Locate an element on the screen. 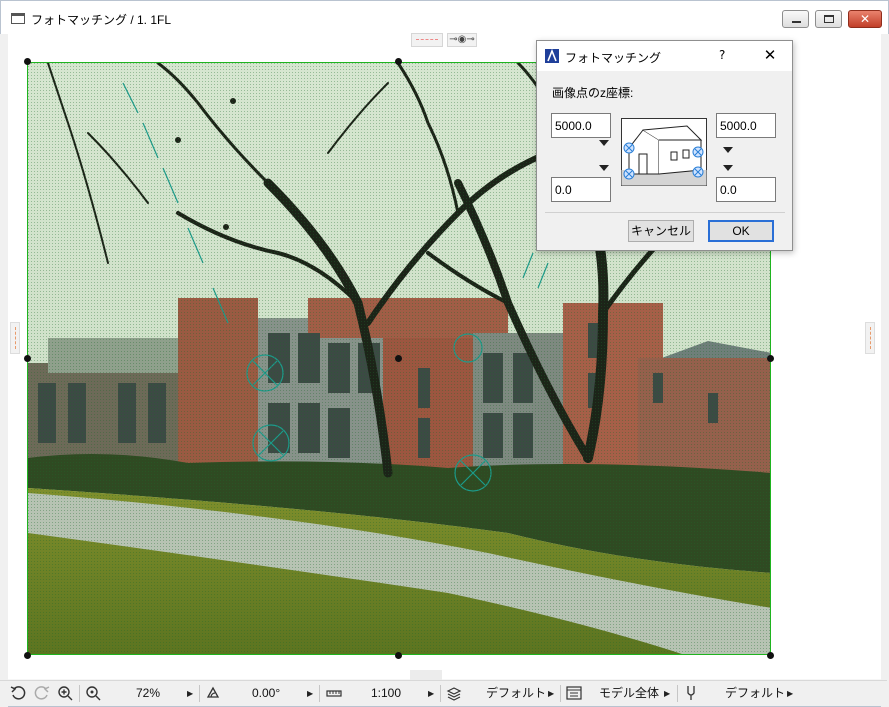 The height and width of the screenshot is (707, 889). left-margin is located at coordinates (4, 370).